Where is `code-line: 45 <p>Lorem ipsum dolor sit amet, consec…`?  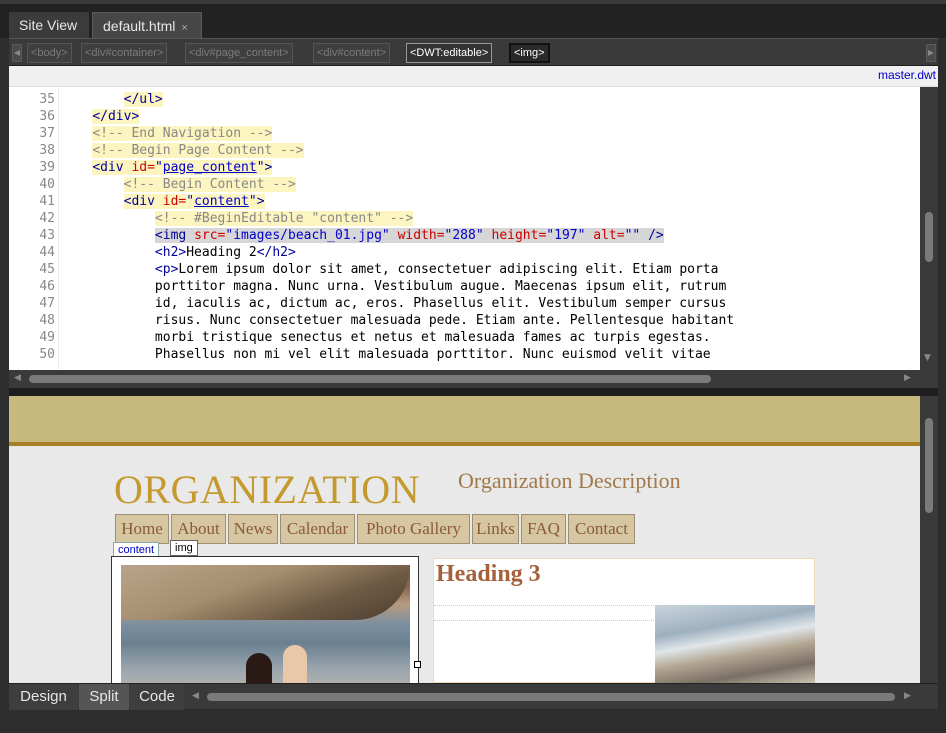 code-line: 45 <p>Lorem ipsum dolor sit amet, consec… is located at coordinates (464, 269).